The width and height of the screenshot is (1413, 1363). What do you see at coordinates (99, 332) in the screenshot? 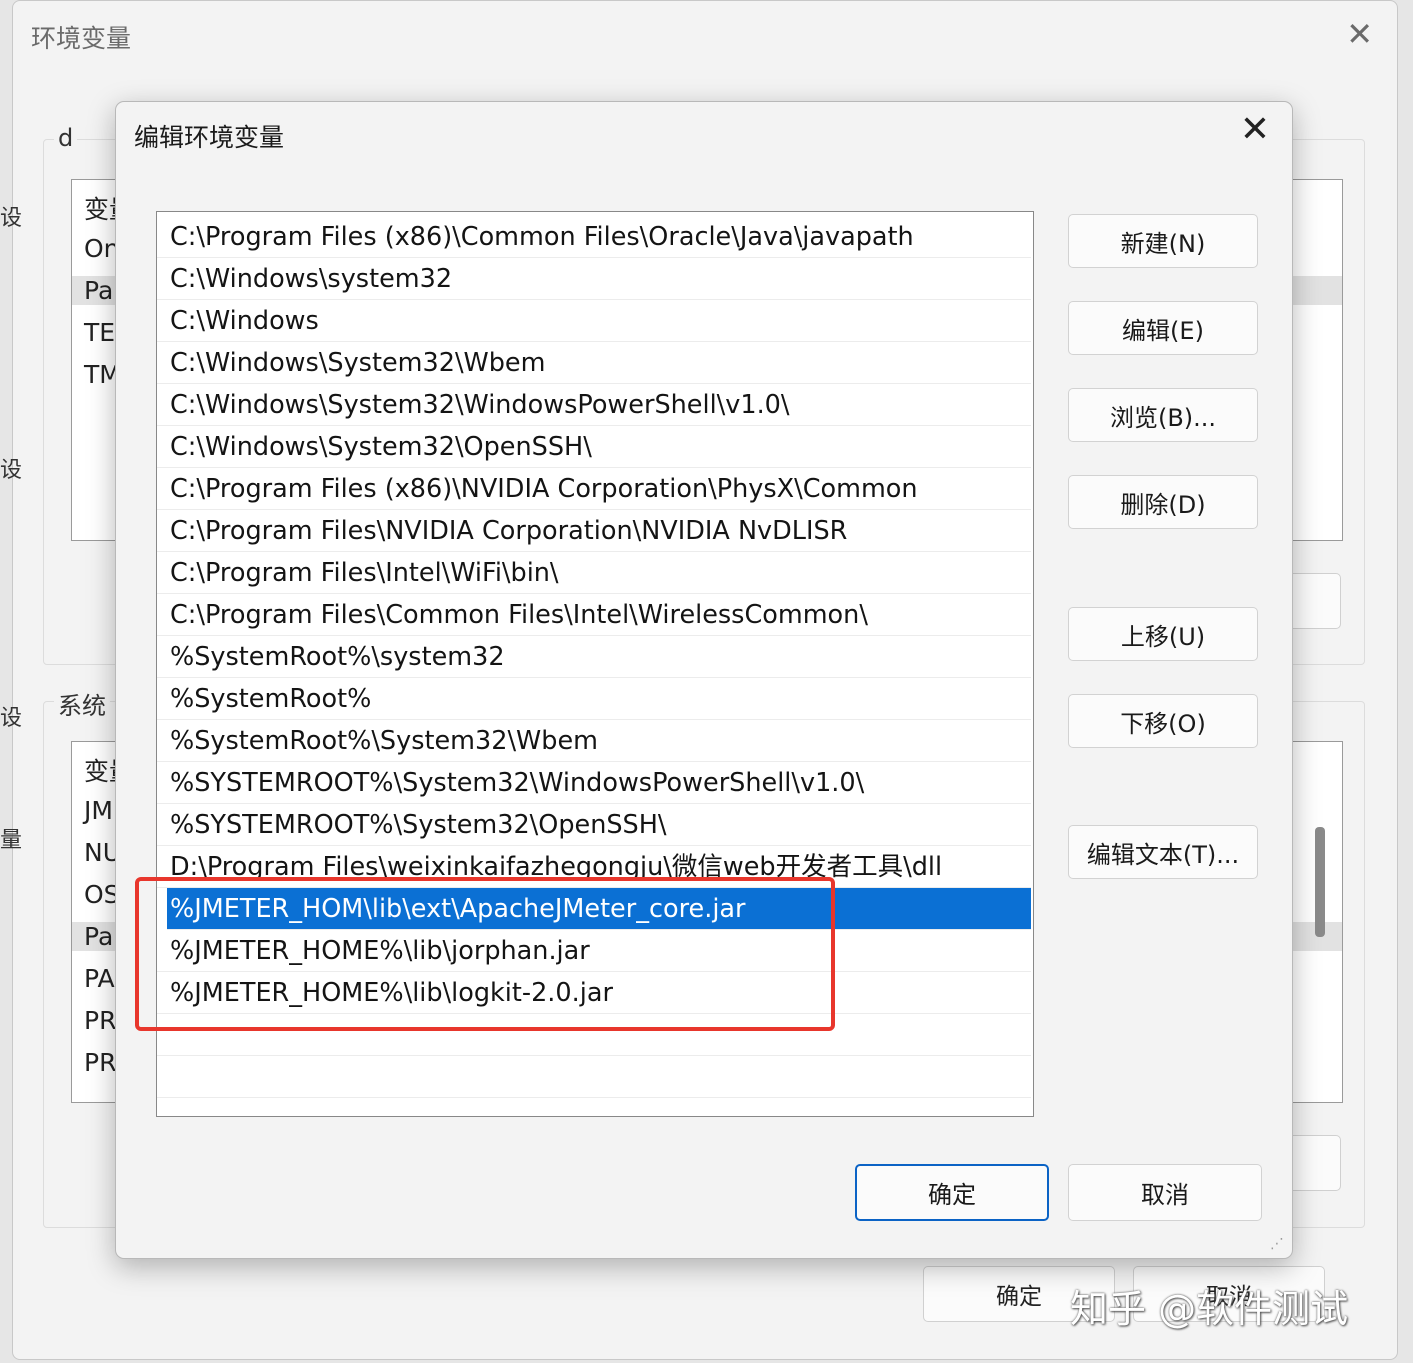
I see `list-item: TE` at bounding box center [99, 332].